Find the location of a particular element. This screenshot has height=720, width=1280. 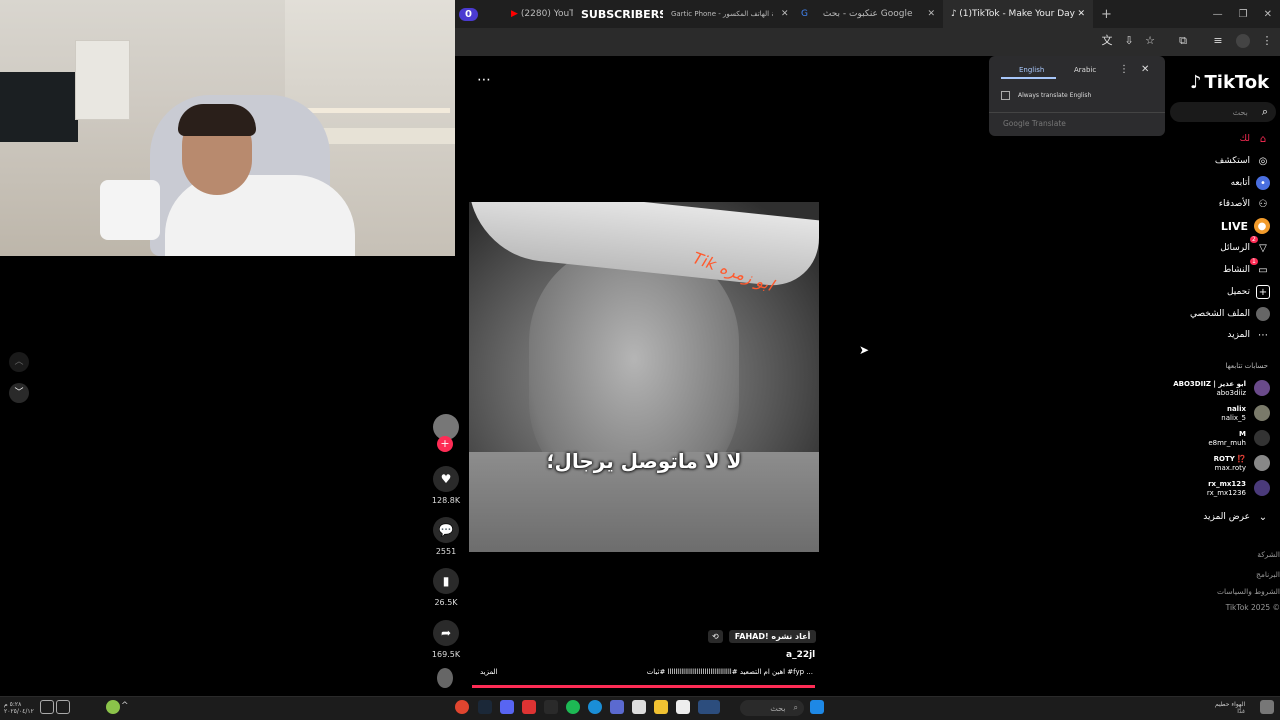

kebab-icon: ⋮ is located at coordinates (1124, 69).